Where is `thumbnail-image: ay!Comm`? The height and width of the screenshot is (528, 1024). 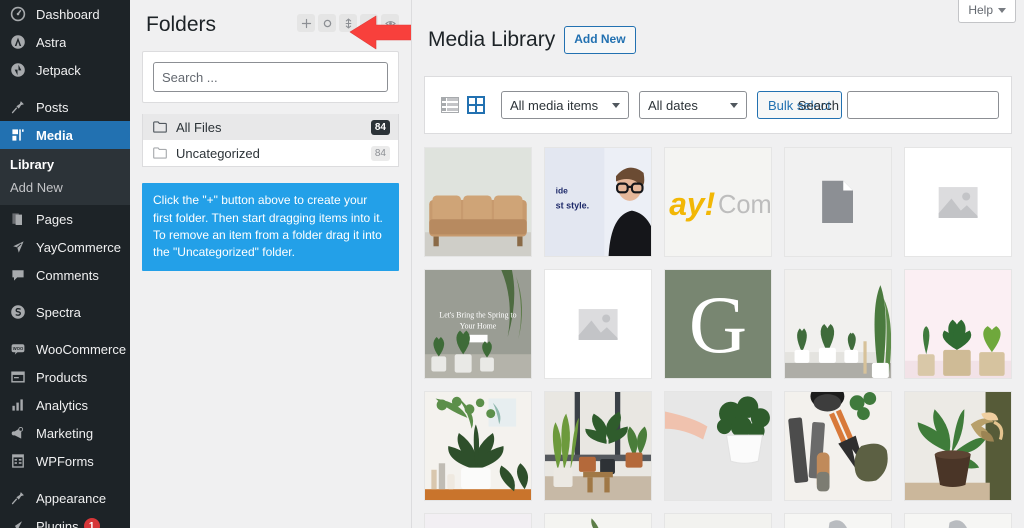
thumbnail-image: ay!Comm is located at coordinates (718, 202).